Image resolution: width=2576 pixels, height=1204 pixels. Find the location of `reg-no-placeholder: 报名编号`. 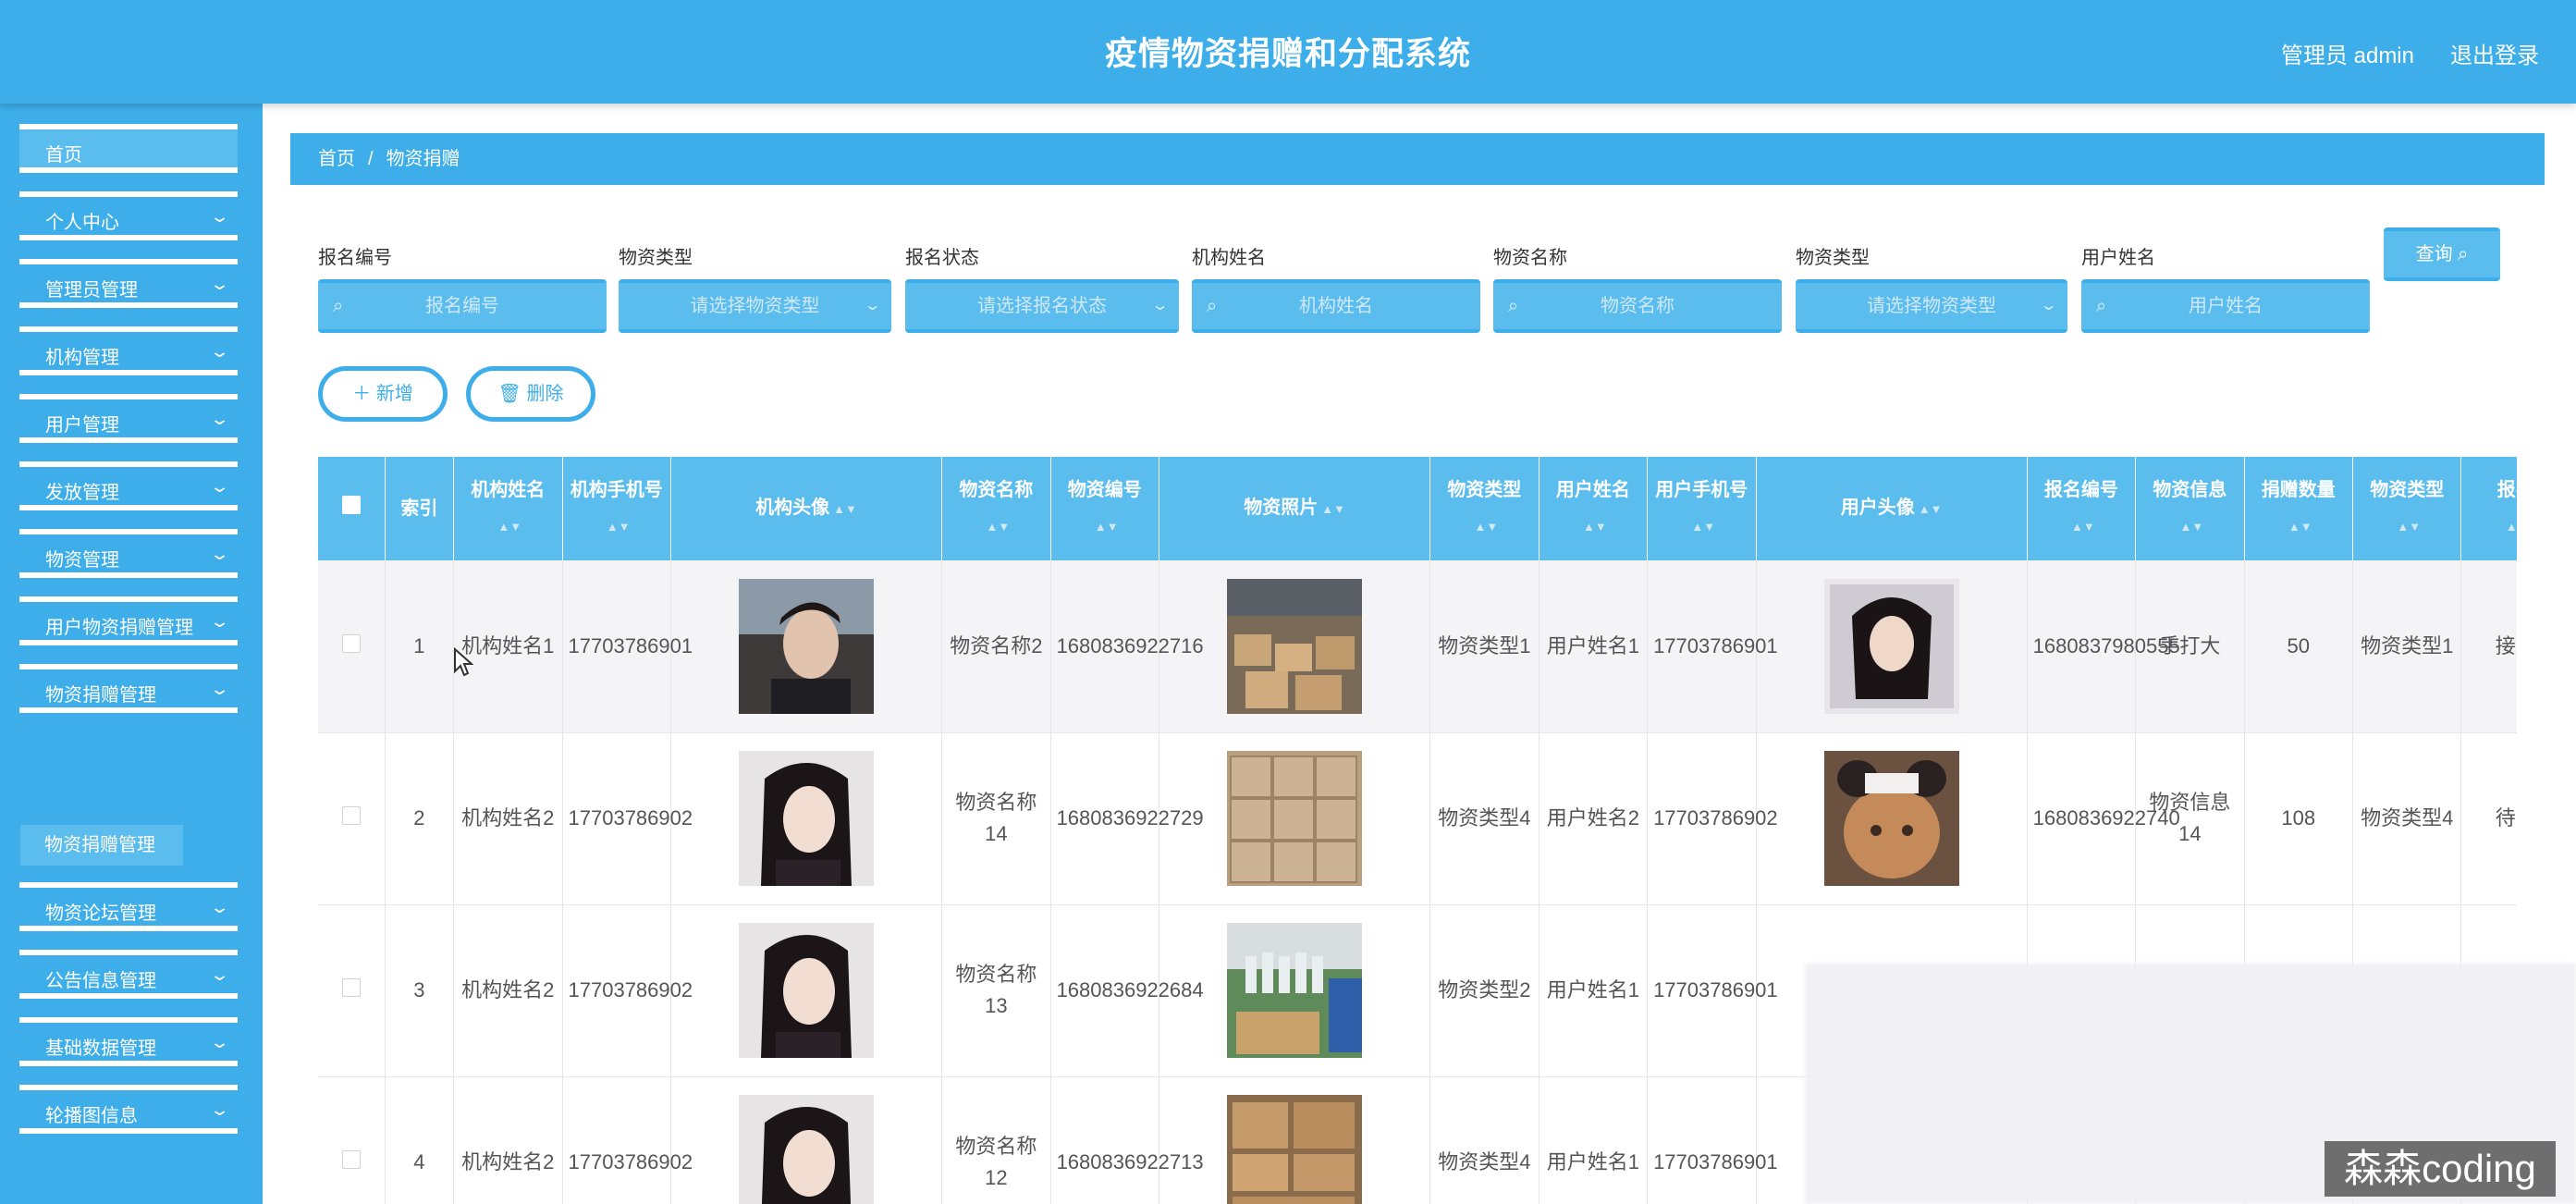

reg-no-placeholder: 报名编号 is located at coordinates (462, 306).